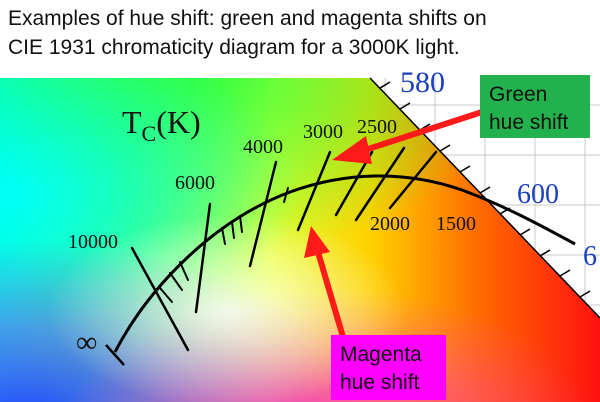 This screenshot has height=402, width=600. I want to click on tc-label-sub: C, so click(149, 133).